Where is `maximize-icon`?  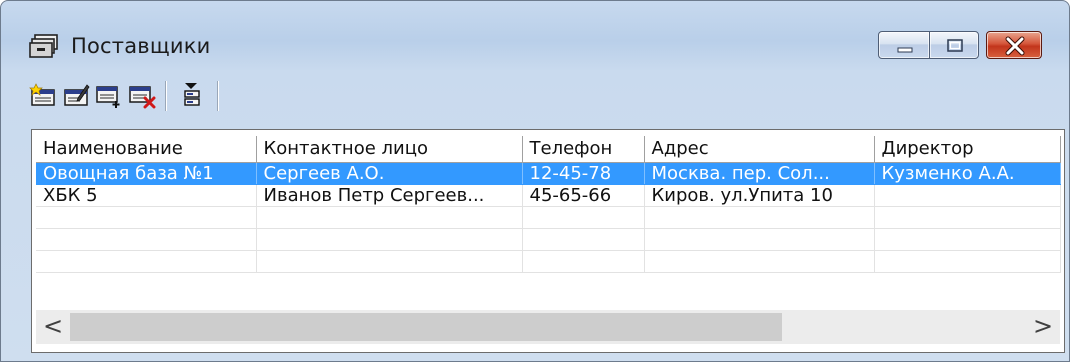
maximize-icon is located at coordinates (955, 45).